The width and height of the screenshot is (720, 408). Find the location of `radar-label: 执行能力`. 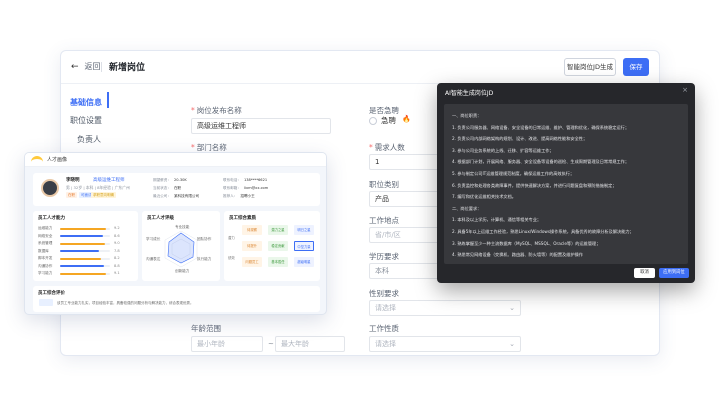

radar-label: 执行能力 is located at coordinates (204, 259).